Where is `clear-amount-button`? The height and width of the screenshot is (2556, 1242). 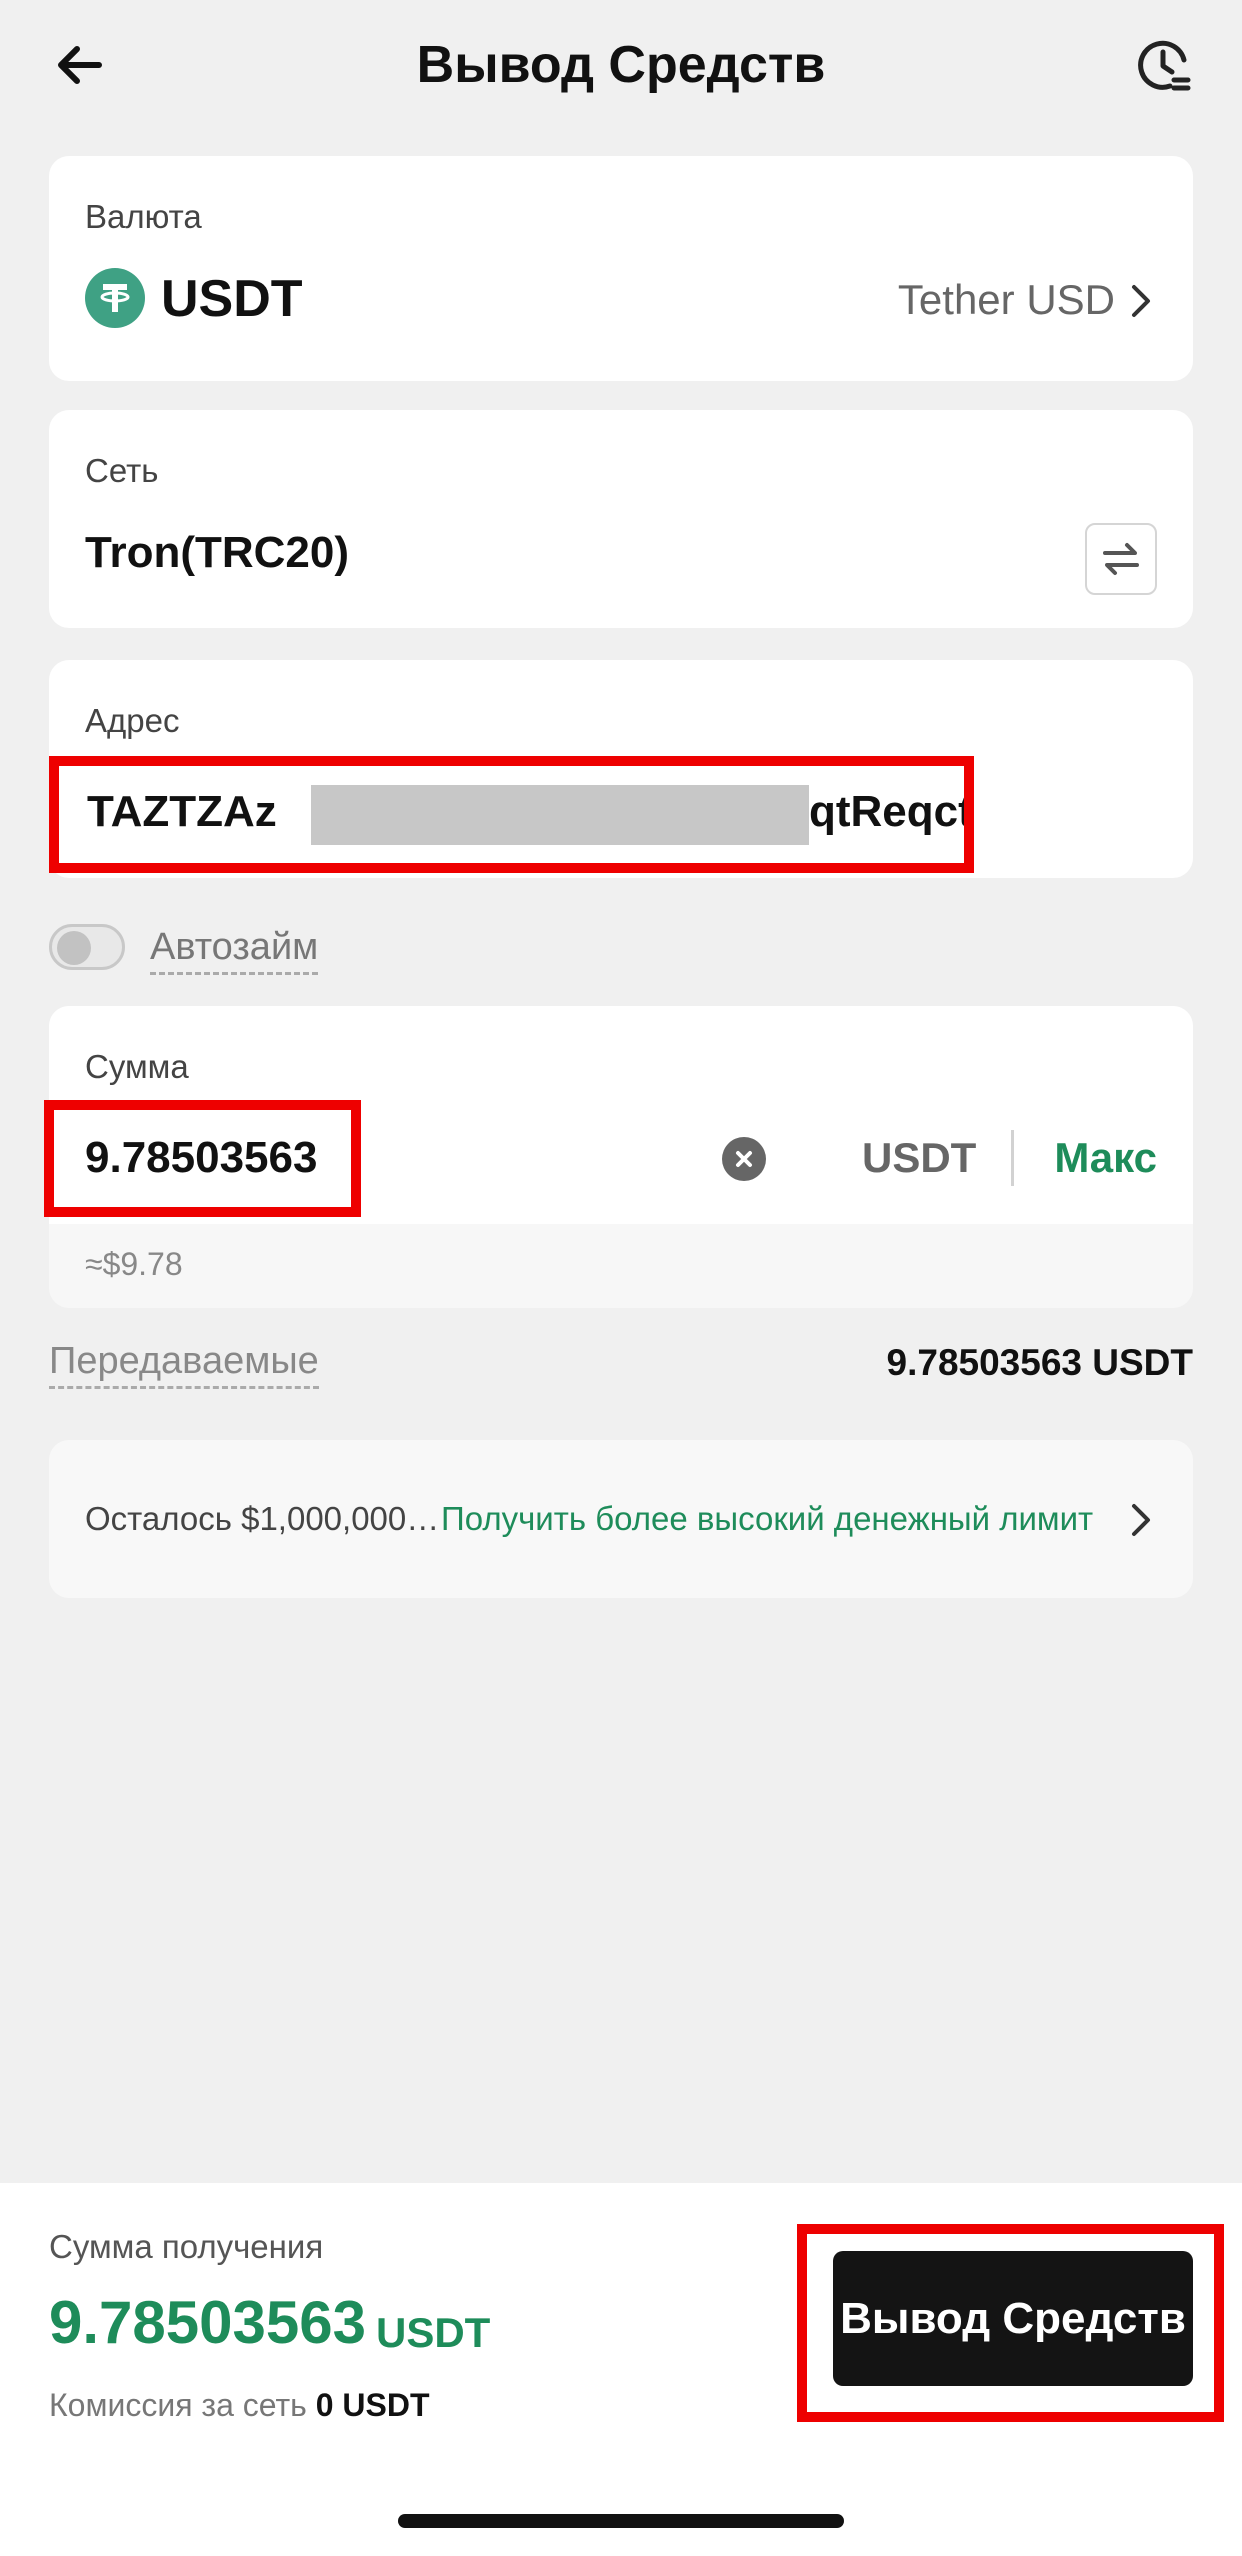
clear-amount-button is located at coordinates (744, 1159).